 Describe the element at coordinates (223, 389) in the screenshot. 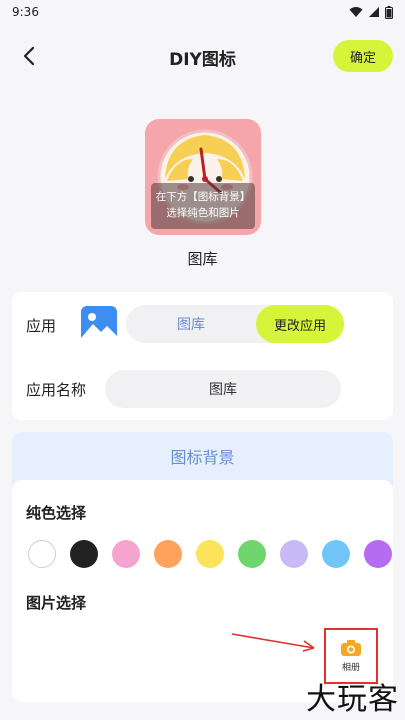

I see `app-name-field: 图库` at that location.